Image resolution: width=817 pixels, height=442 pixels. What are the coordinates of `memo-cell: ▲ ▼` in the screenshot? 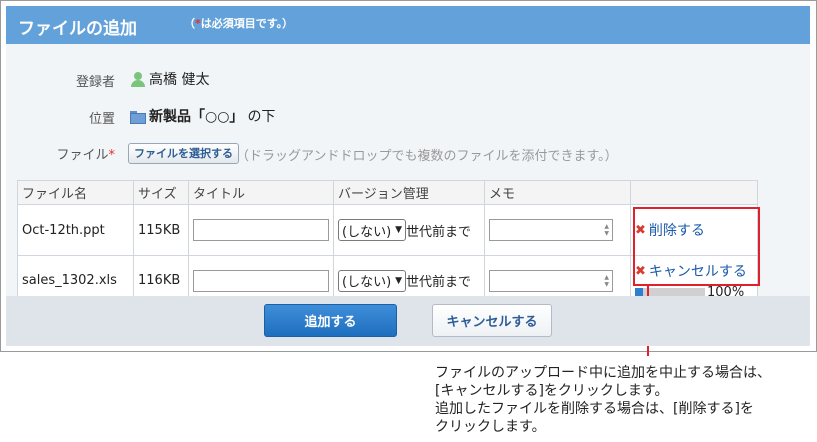 It's located at (557, 230).